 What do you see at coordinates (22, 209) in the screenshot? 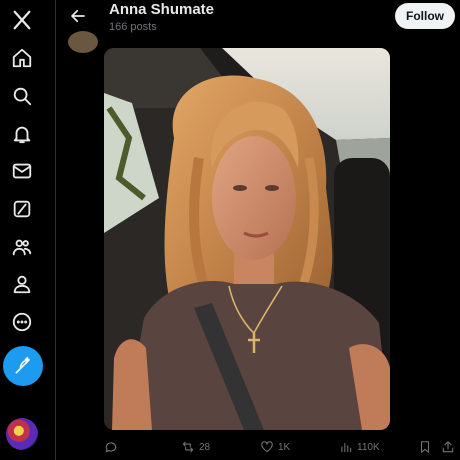
I see `grok-icon` at bounding box center [22, 209].